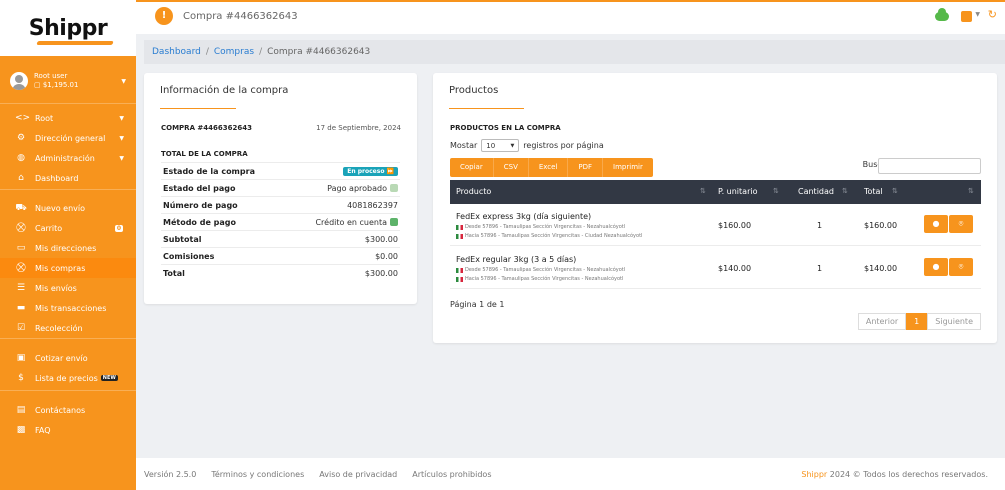  I want to click on sidebar-item-label: Dirección general, so click(70, 138).